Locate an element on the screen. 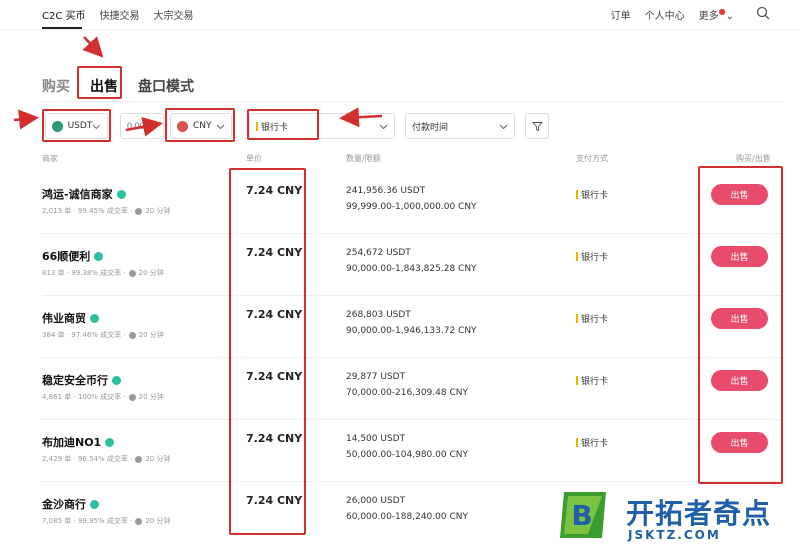 This screenshot has height=547, width=800. top-nav-left: C2C 买币 快捷交易 大宗交易 is located at coordinates (118, 14).